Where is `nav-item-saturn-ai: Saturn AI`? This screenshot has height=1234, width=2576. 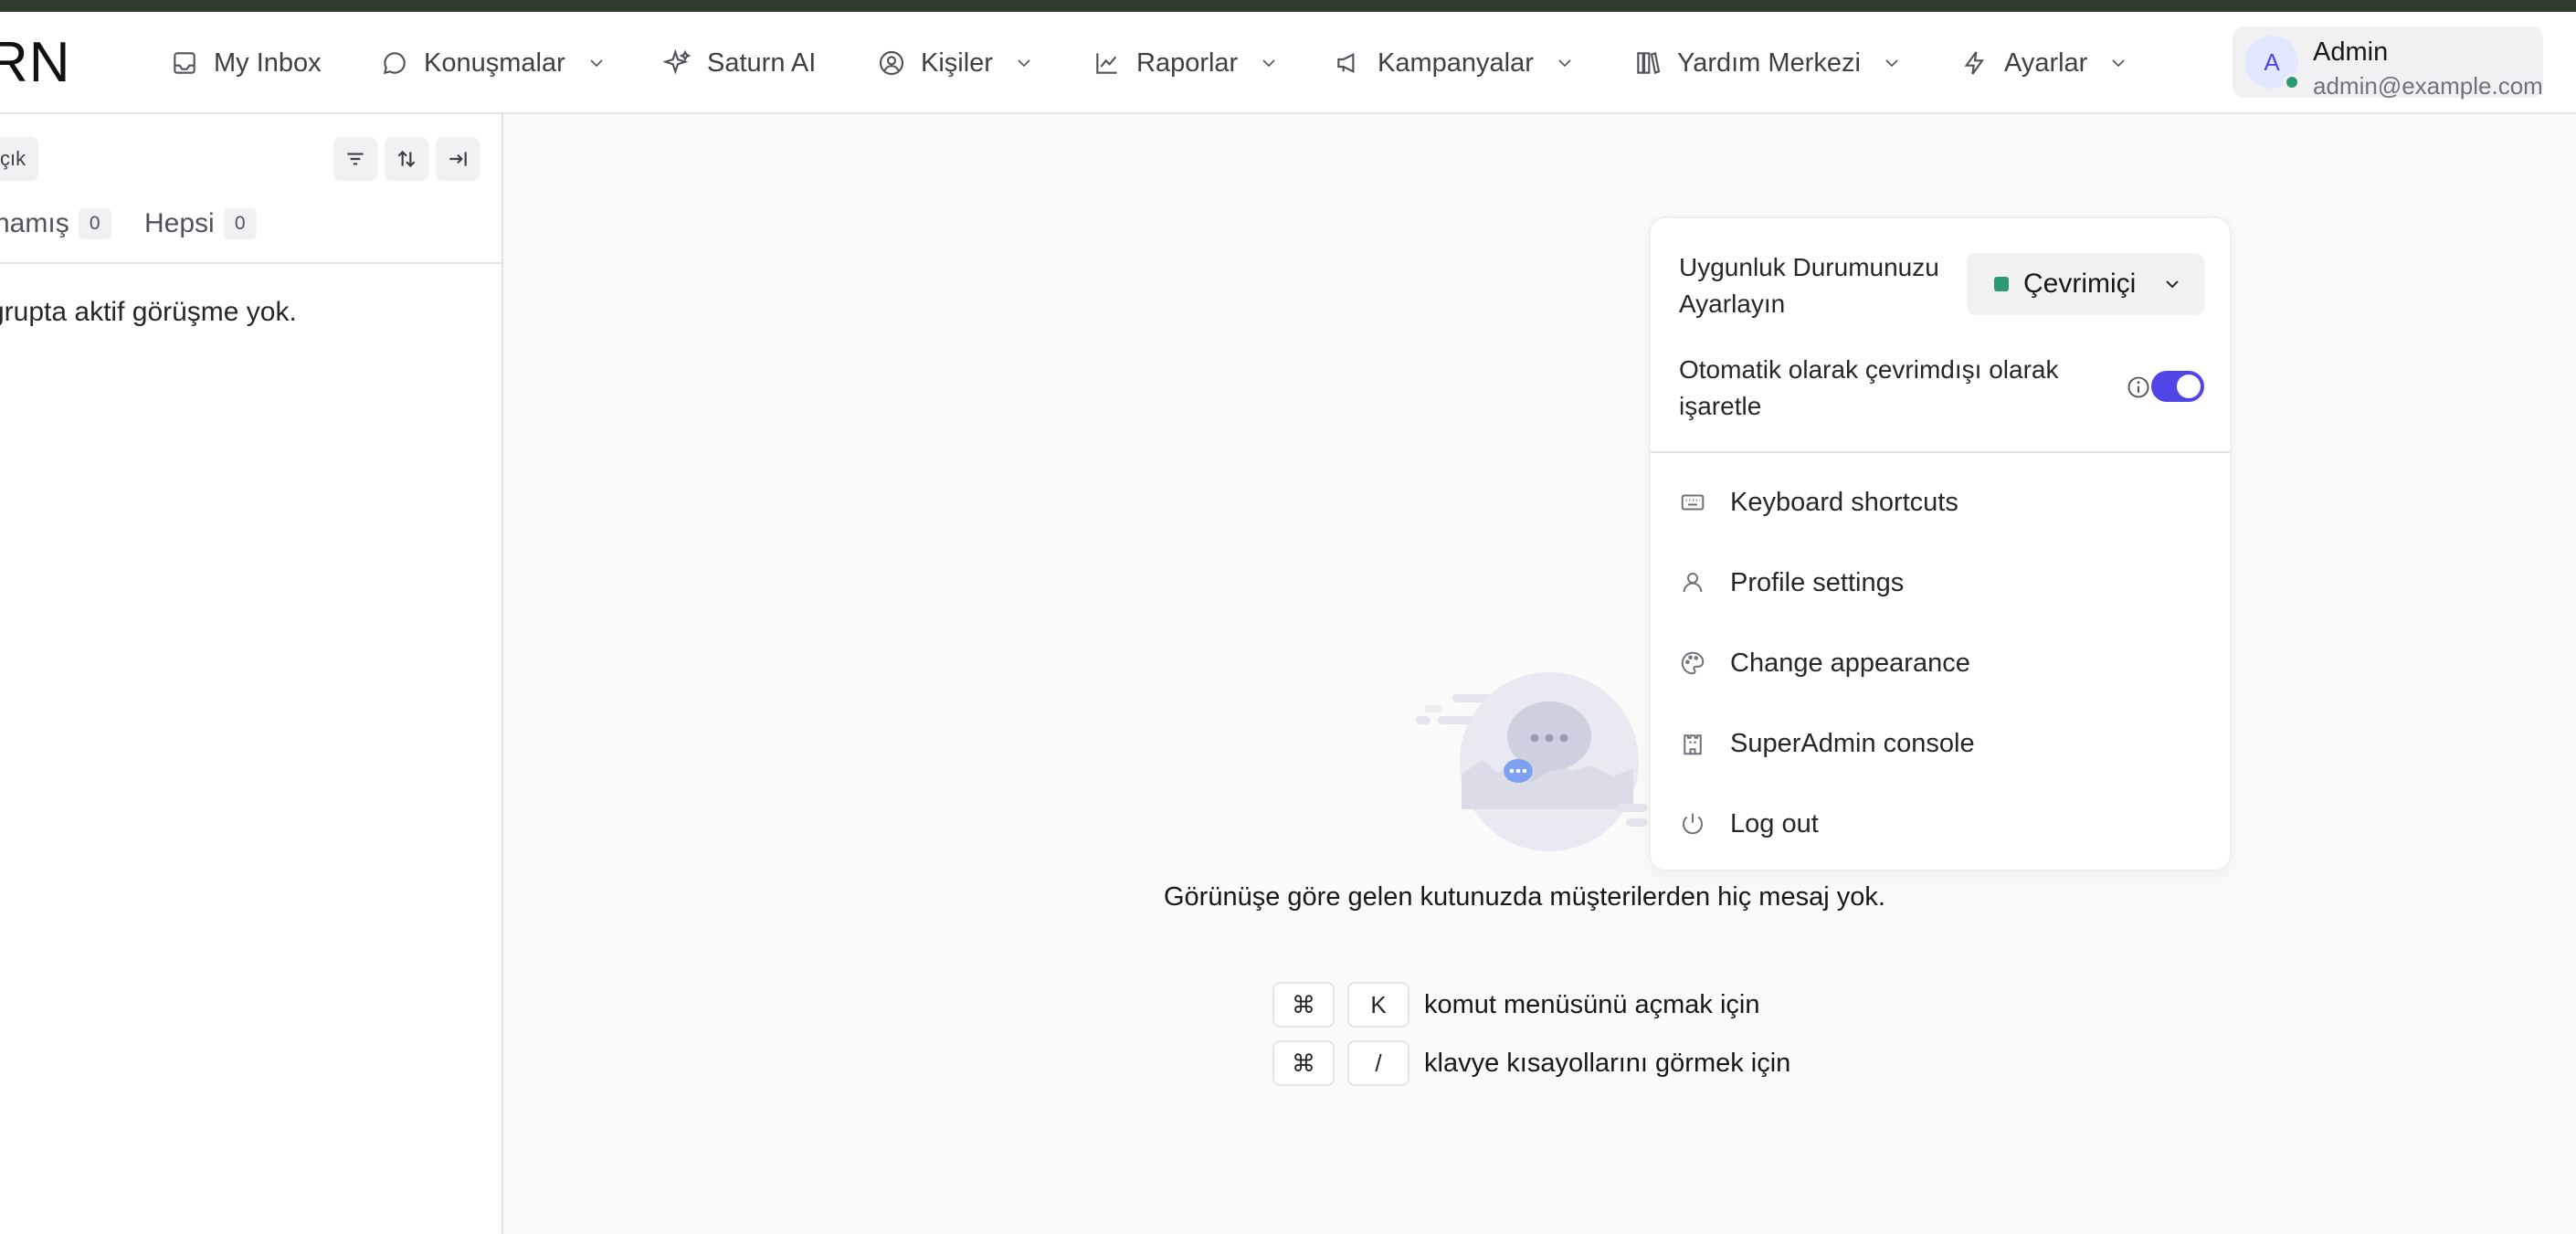
nav-item-saturn-ai: Saturn AI is located at coordinates (739, 63).